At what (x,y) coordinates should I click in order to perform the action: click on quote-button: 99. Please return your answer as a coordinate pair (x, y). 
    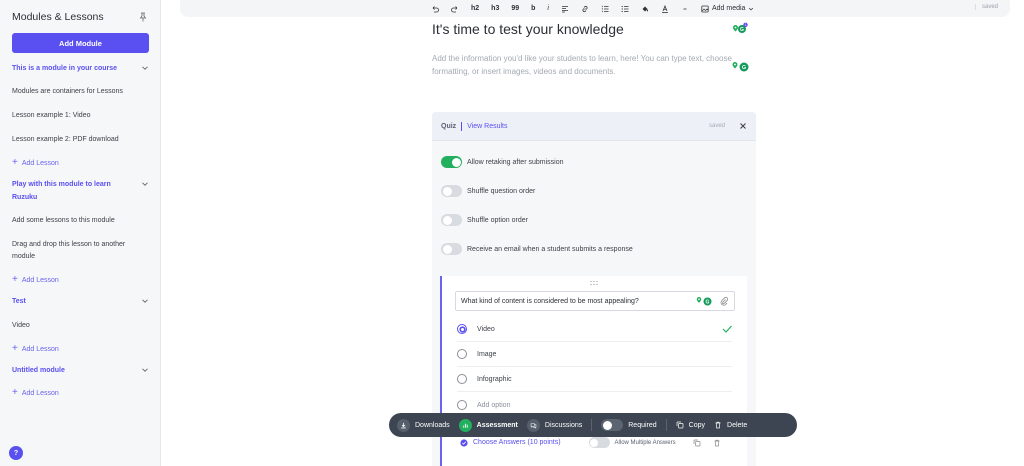
    Looking at the image, I should click on (515, 8).